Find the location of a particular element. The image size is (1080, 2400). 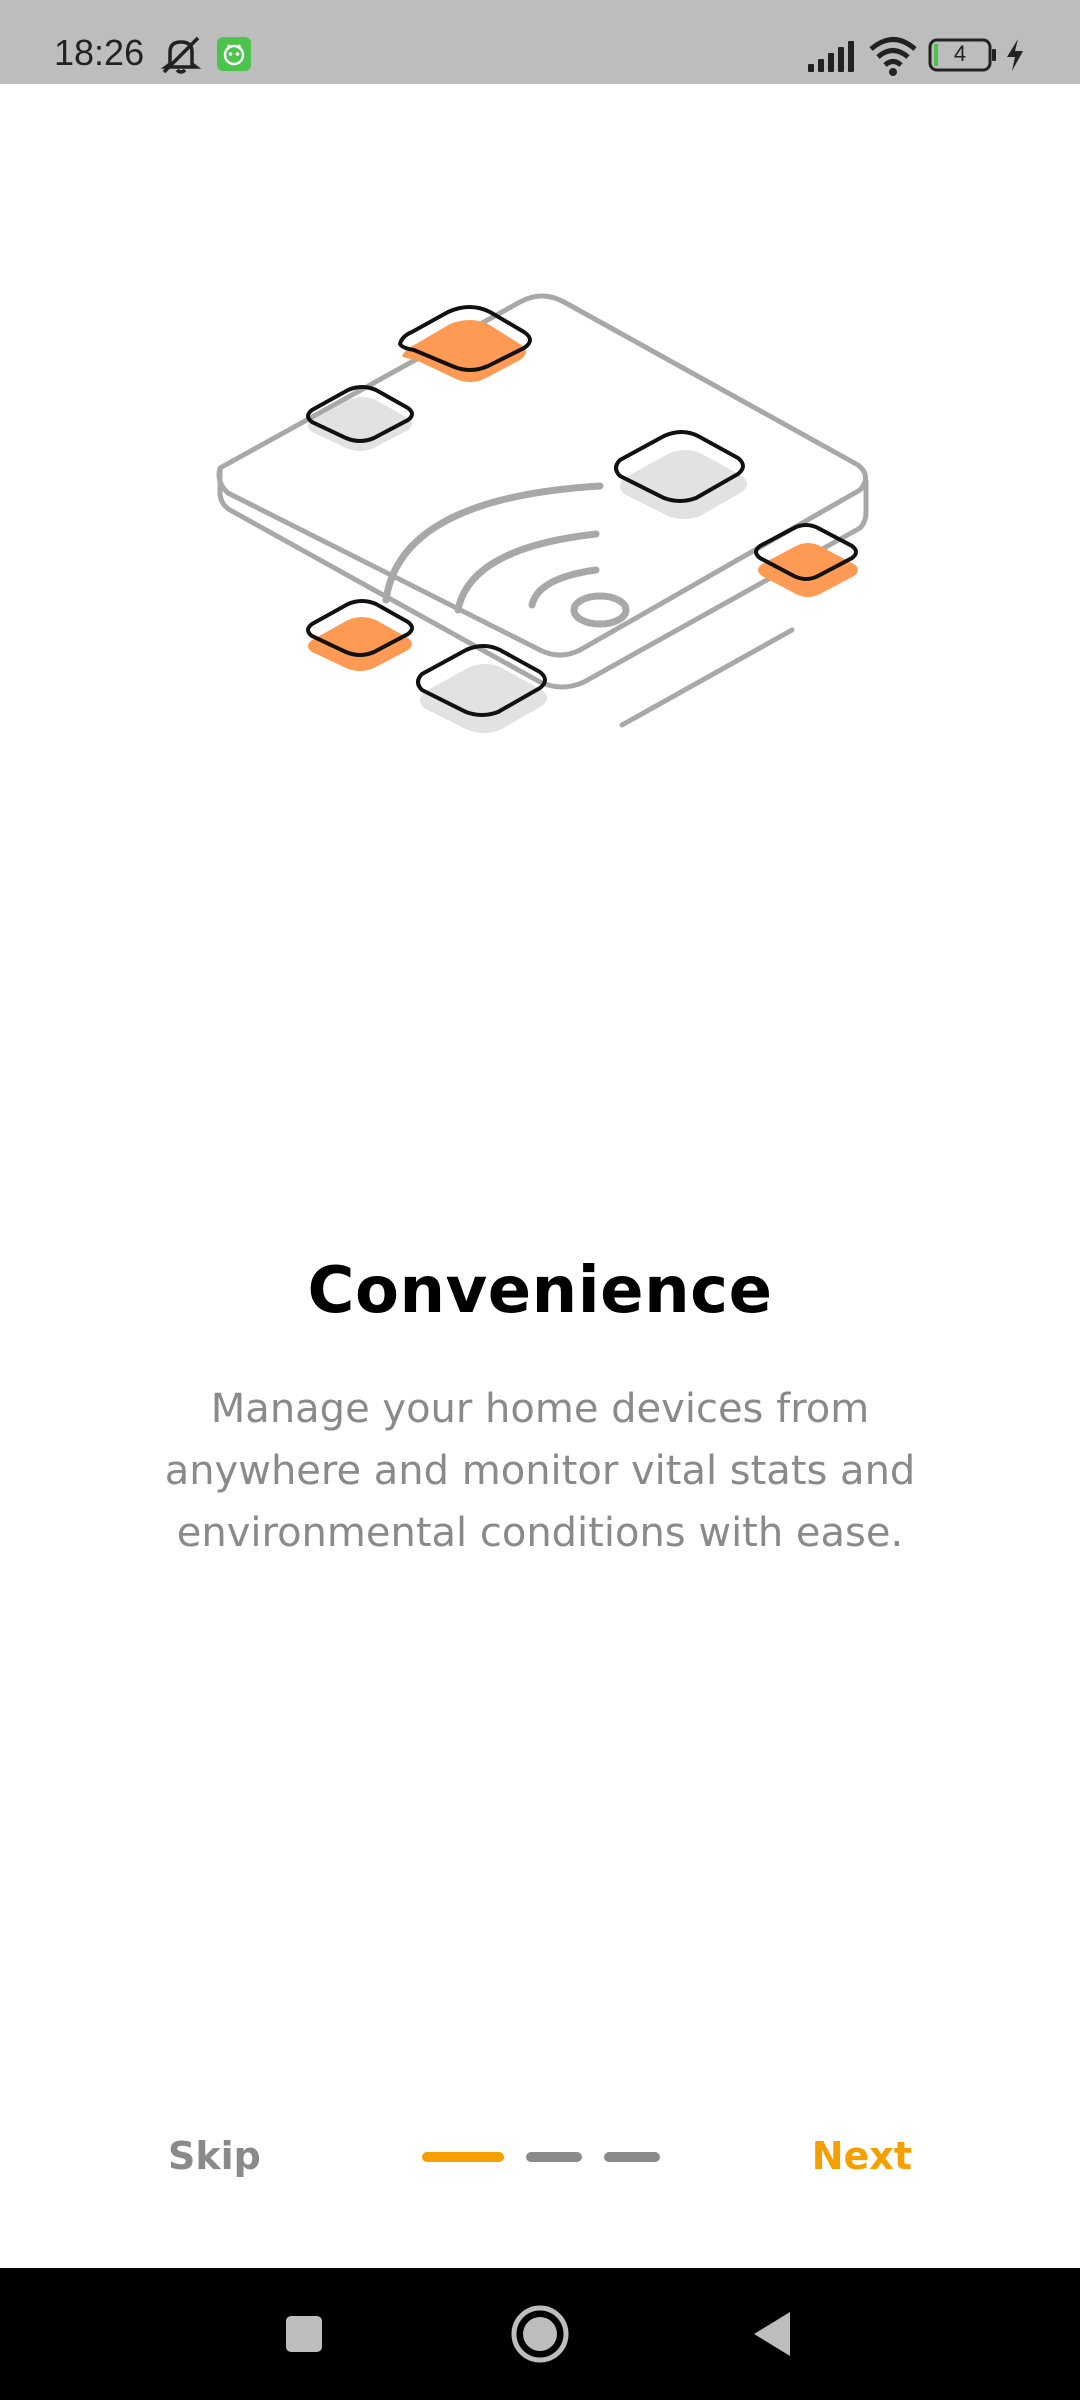

smart-home-hub-illustration is located at coordinates (542, 513).